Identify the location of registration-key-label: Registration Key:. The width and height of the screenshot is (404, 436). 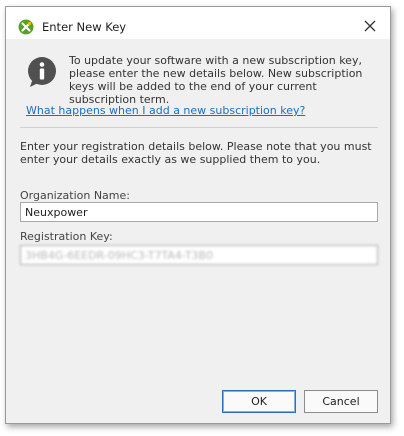
(66, 236).